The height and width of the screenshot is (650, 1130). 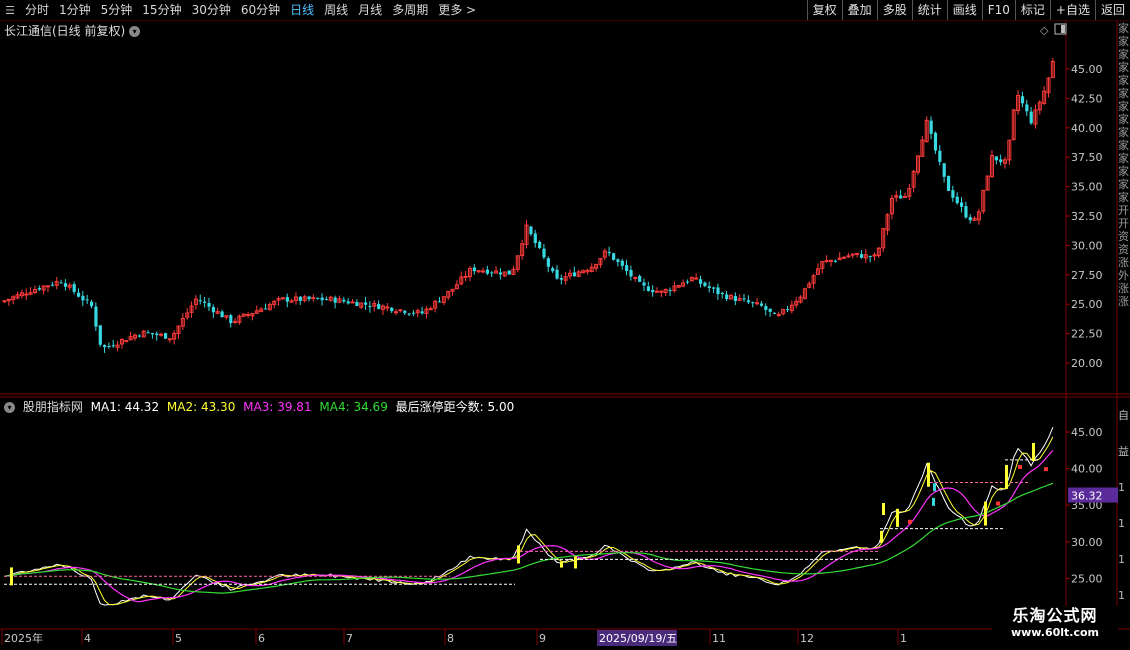 I want to click on ma4-value: MA4: 34.69, so click(x=353, y=407).